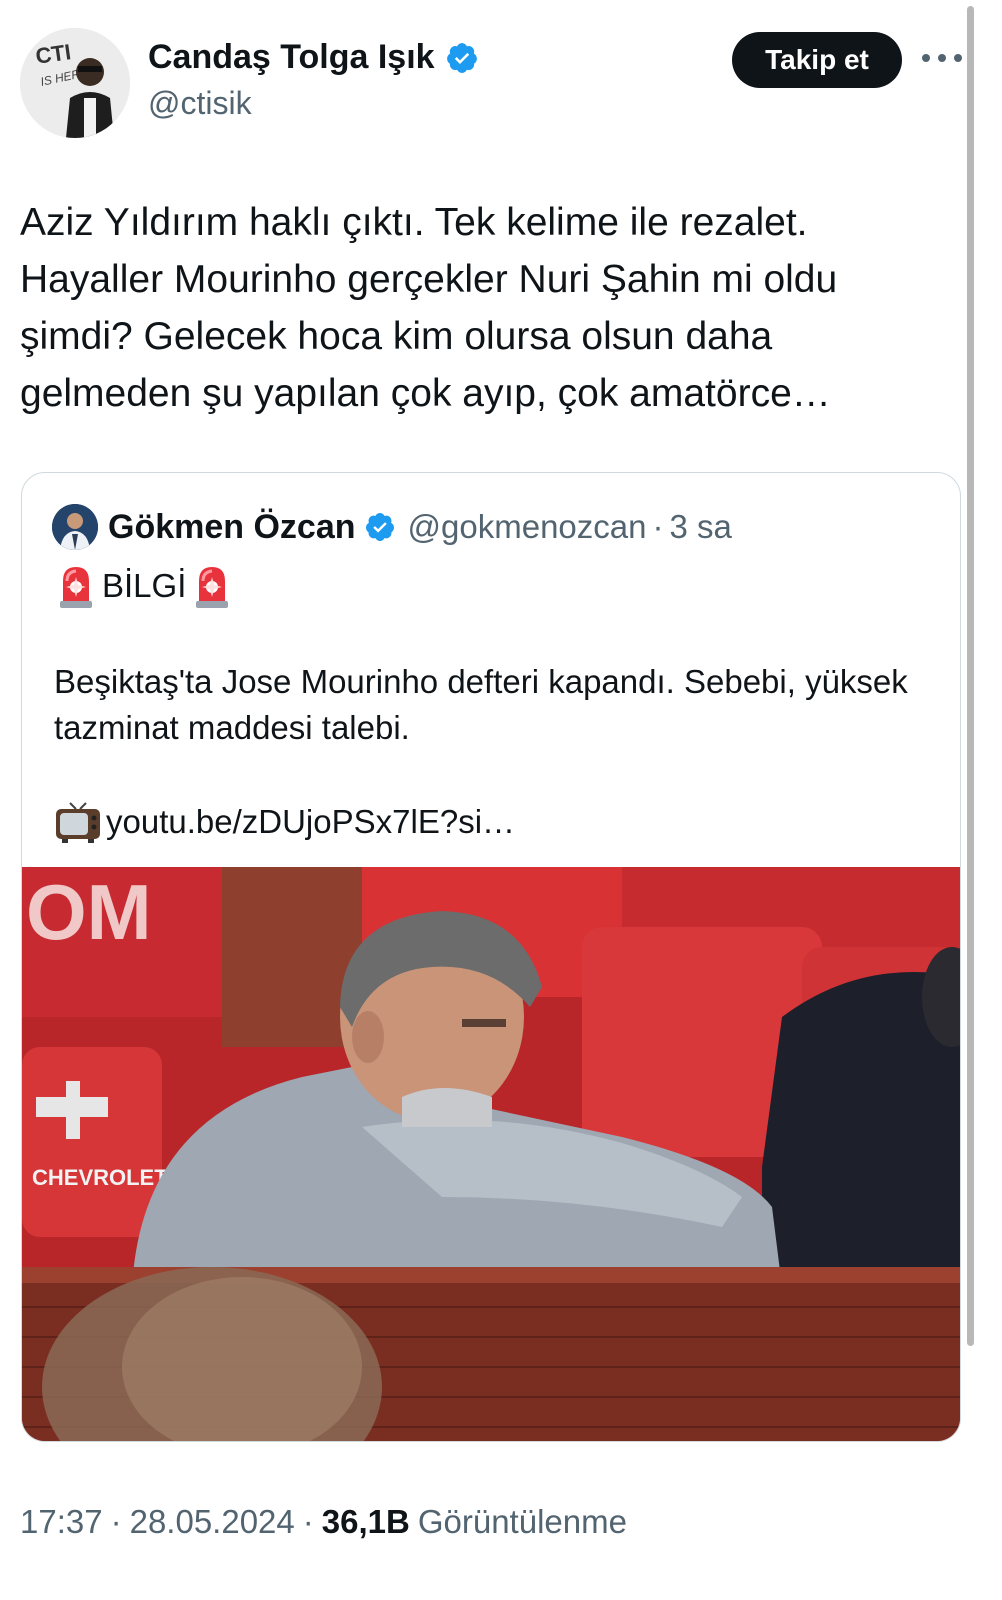  What do you see at coordinates (291, 57) in the screenshot?
I see `author-name: Candaş Tolga Işık` at bounding box center [291, 57].